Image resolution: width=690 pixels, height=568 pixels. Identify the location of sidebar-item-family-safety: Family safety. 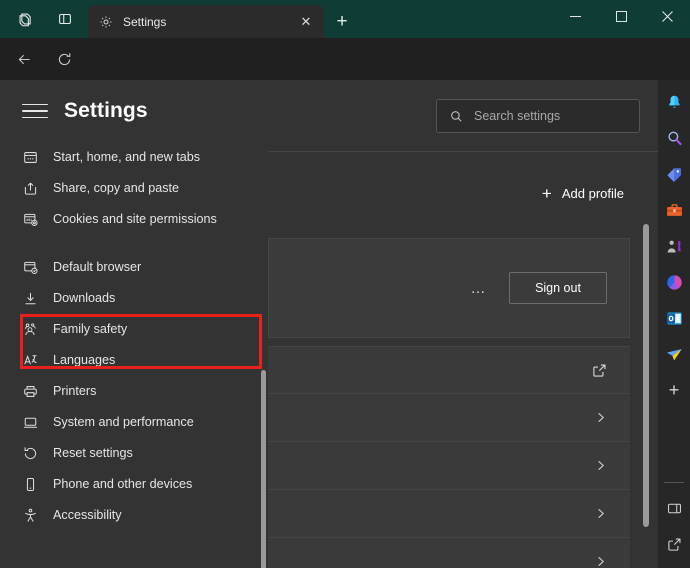
(134, 331).